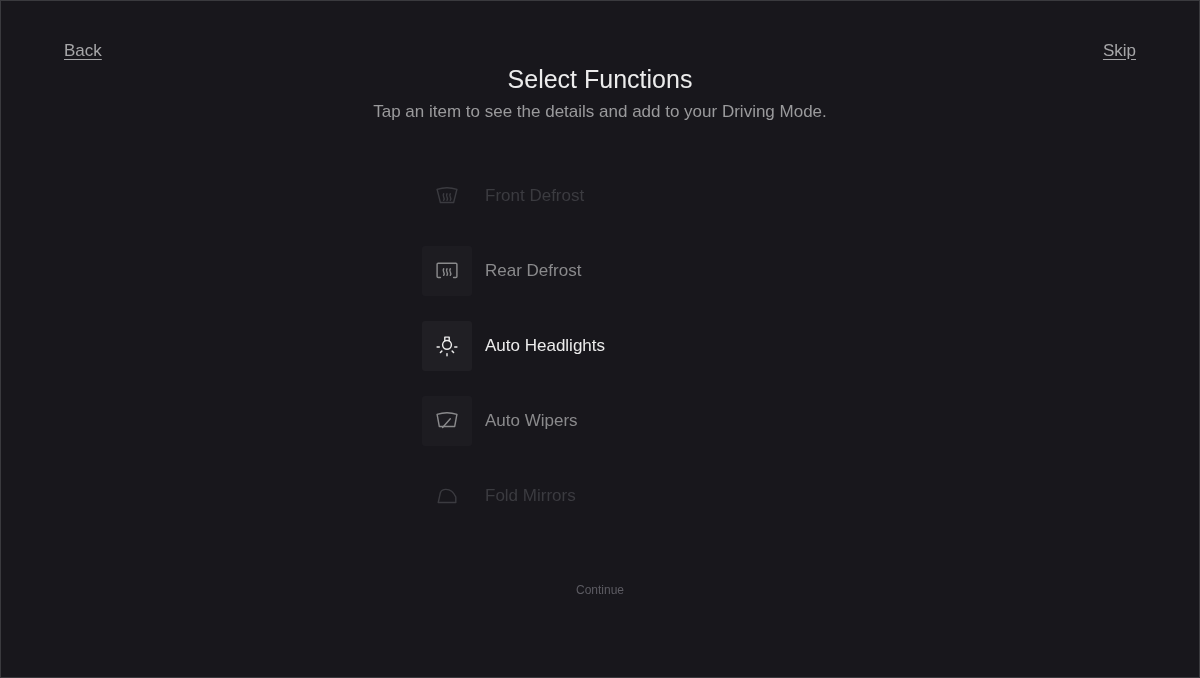  Describe the element at coordinates (447, 346) in the screenshot. I see `light-bulb-icon` at that location.